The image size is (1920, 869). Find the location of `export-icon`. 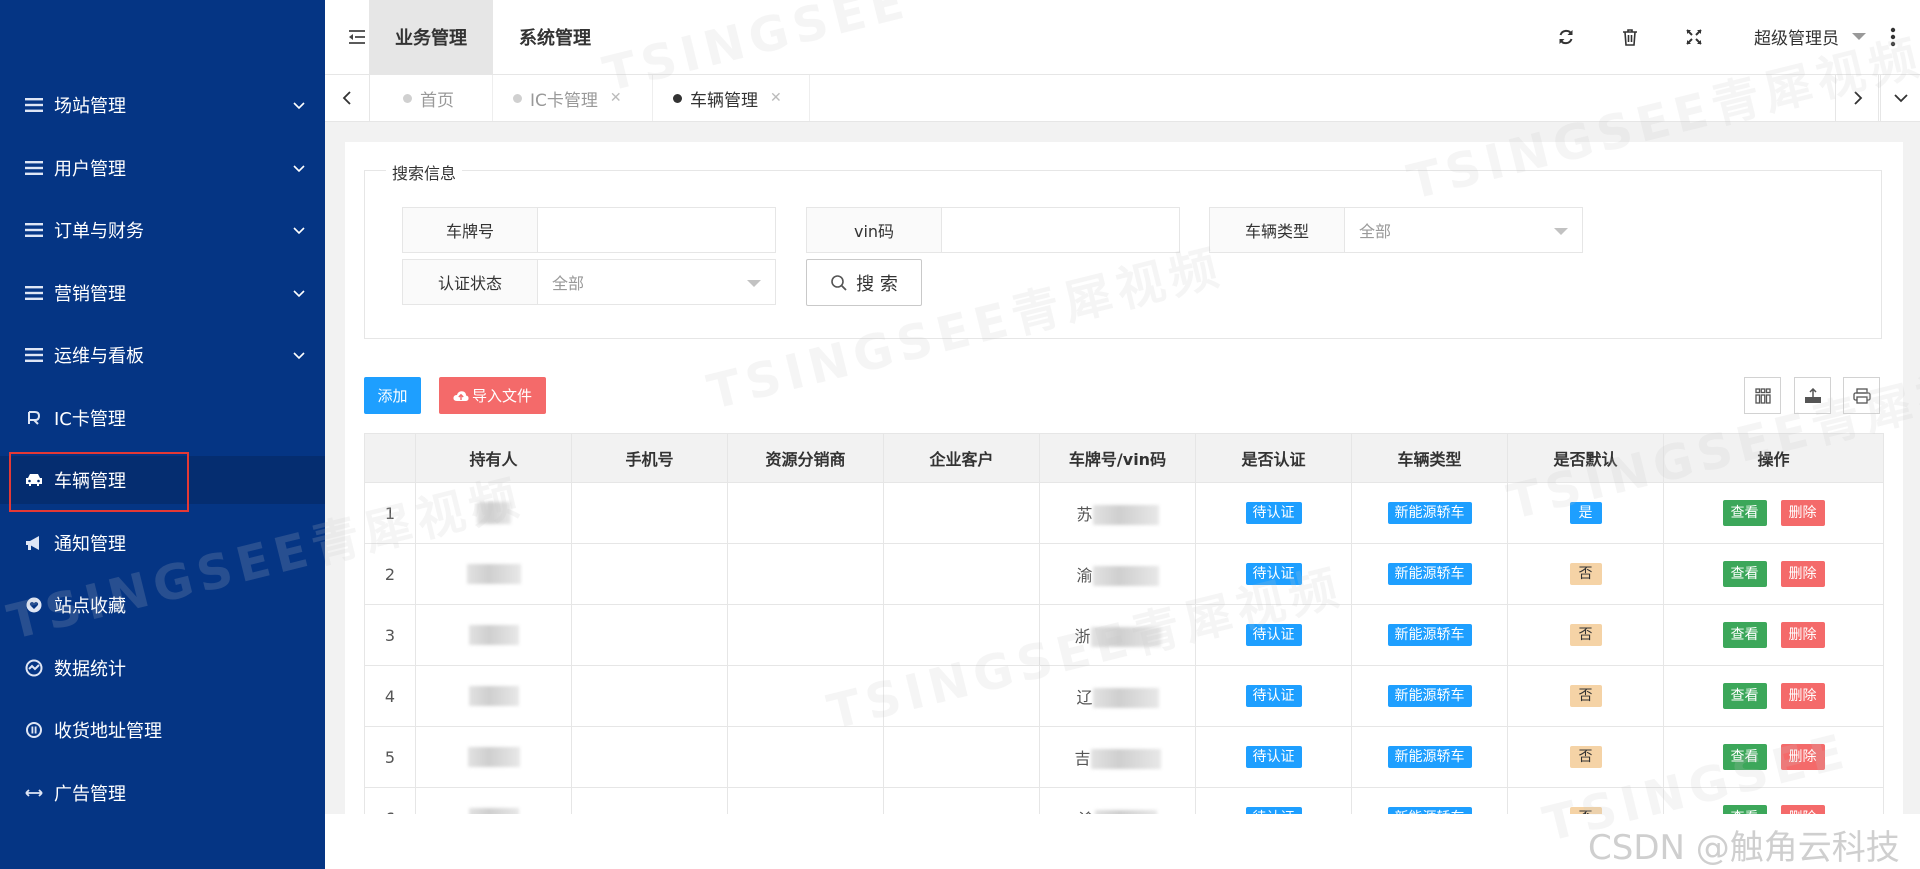

export-icon is located at coordinates (1812, 395).